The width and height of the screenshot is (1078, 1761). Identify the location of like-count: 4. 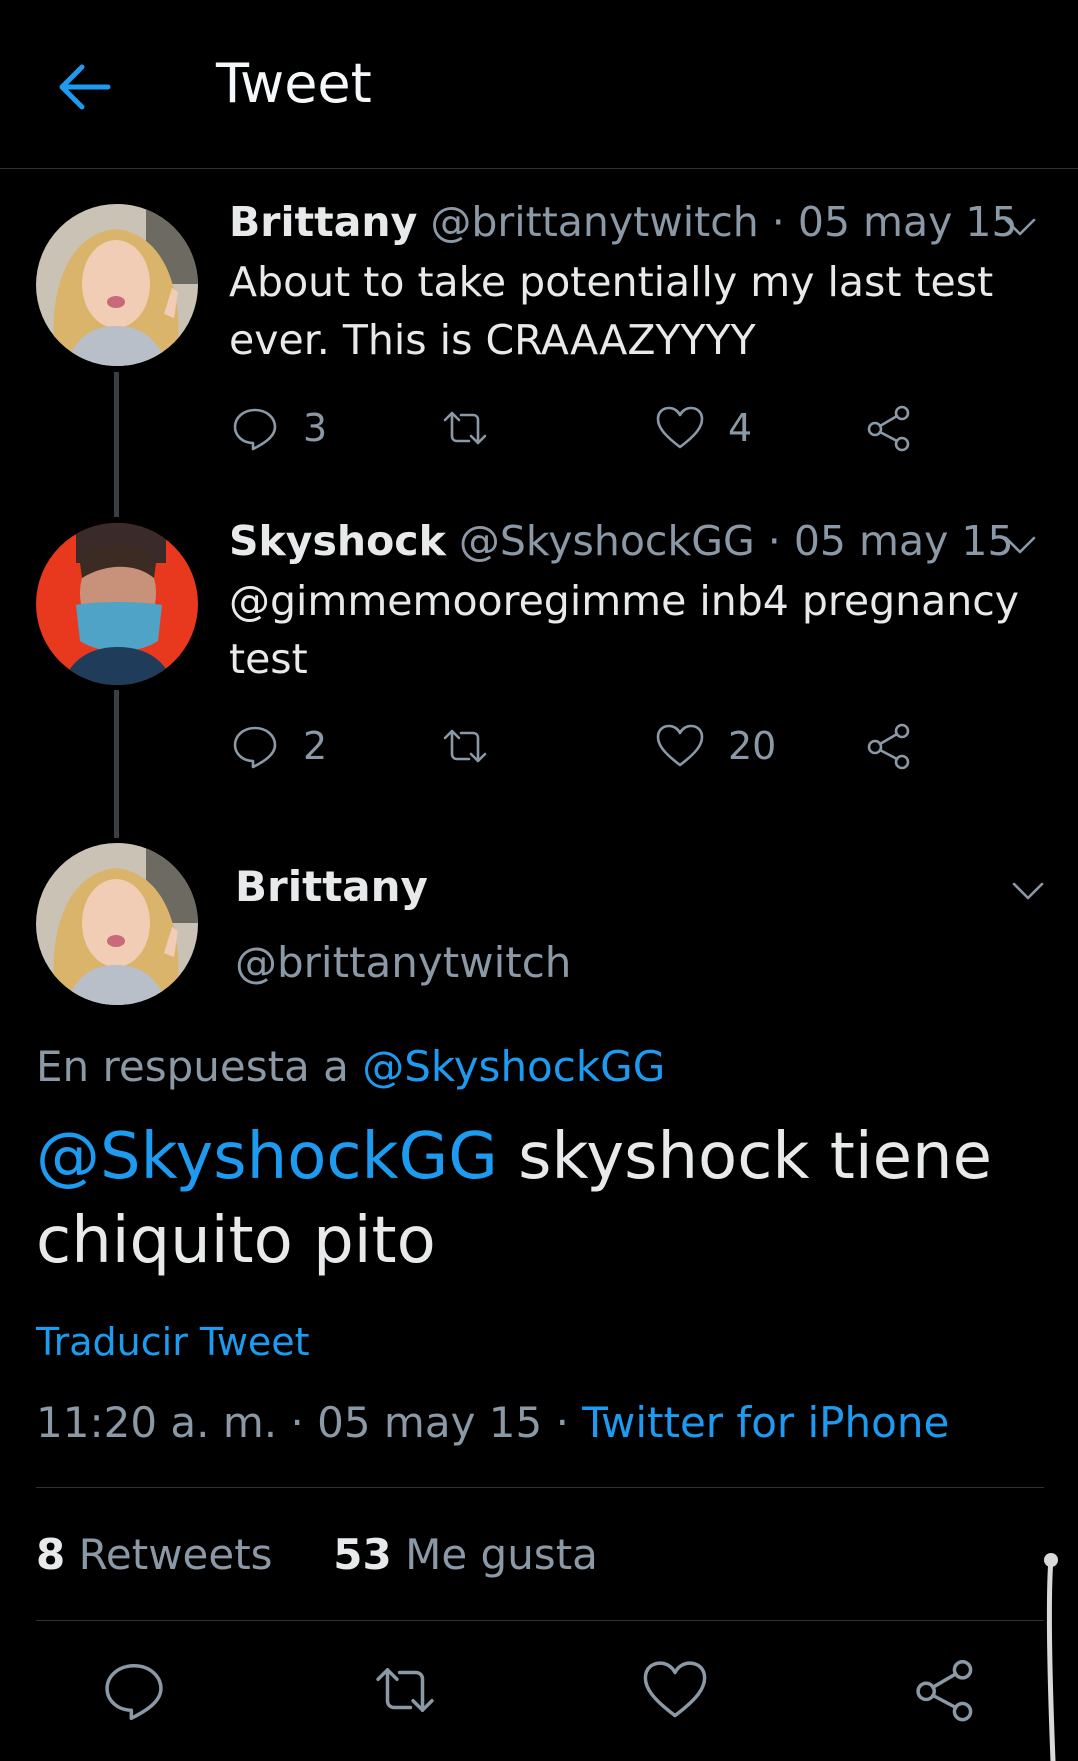
(740, 428).